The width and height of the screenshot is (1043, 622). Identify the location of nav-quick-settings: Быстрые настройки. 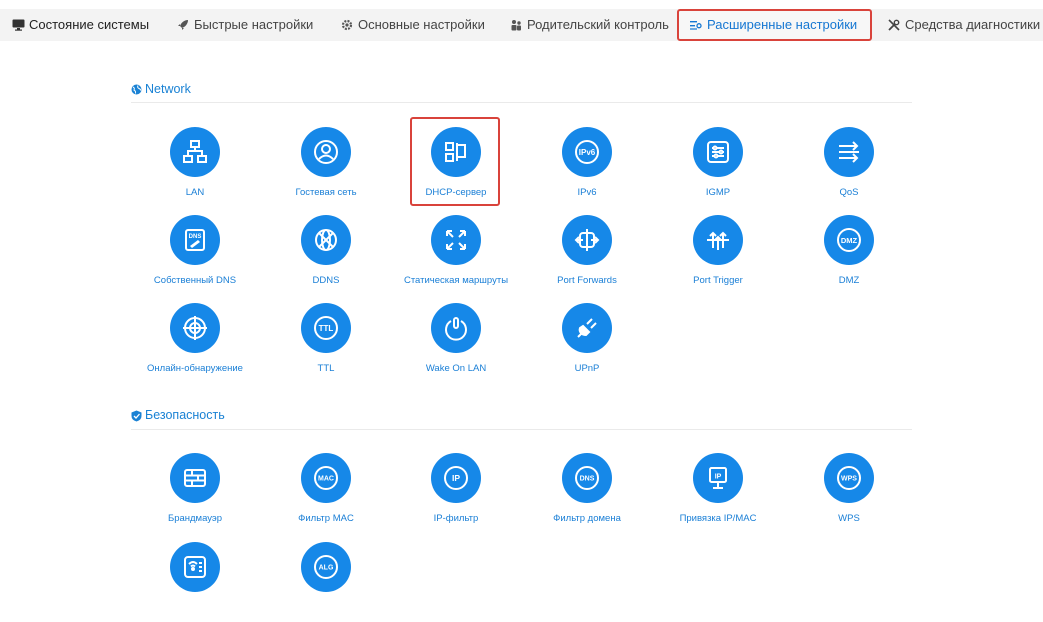
(244, 25).